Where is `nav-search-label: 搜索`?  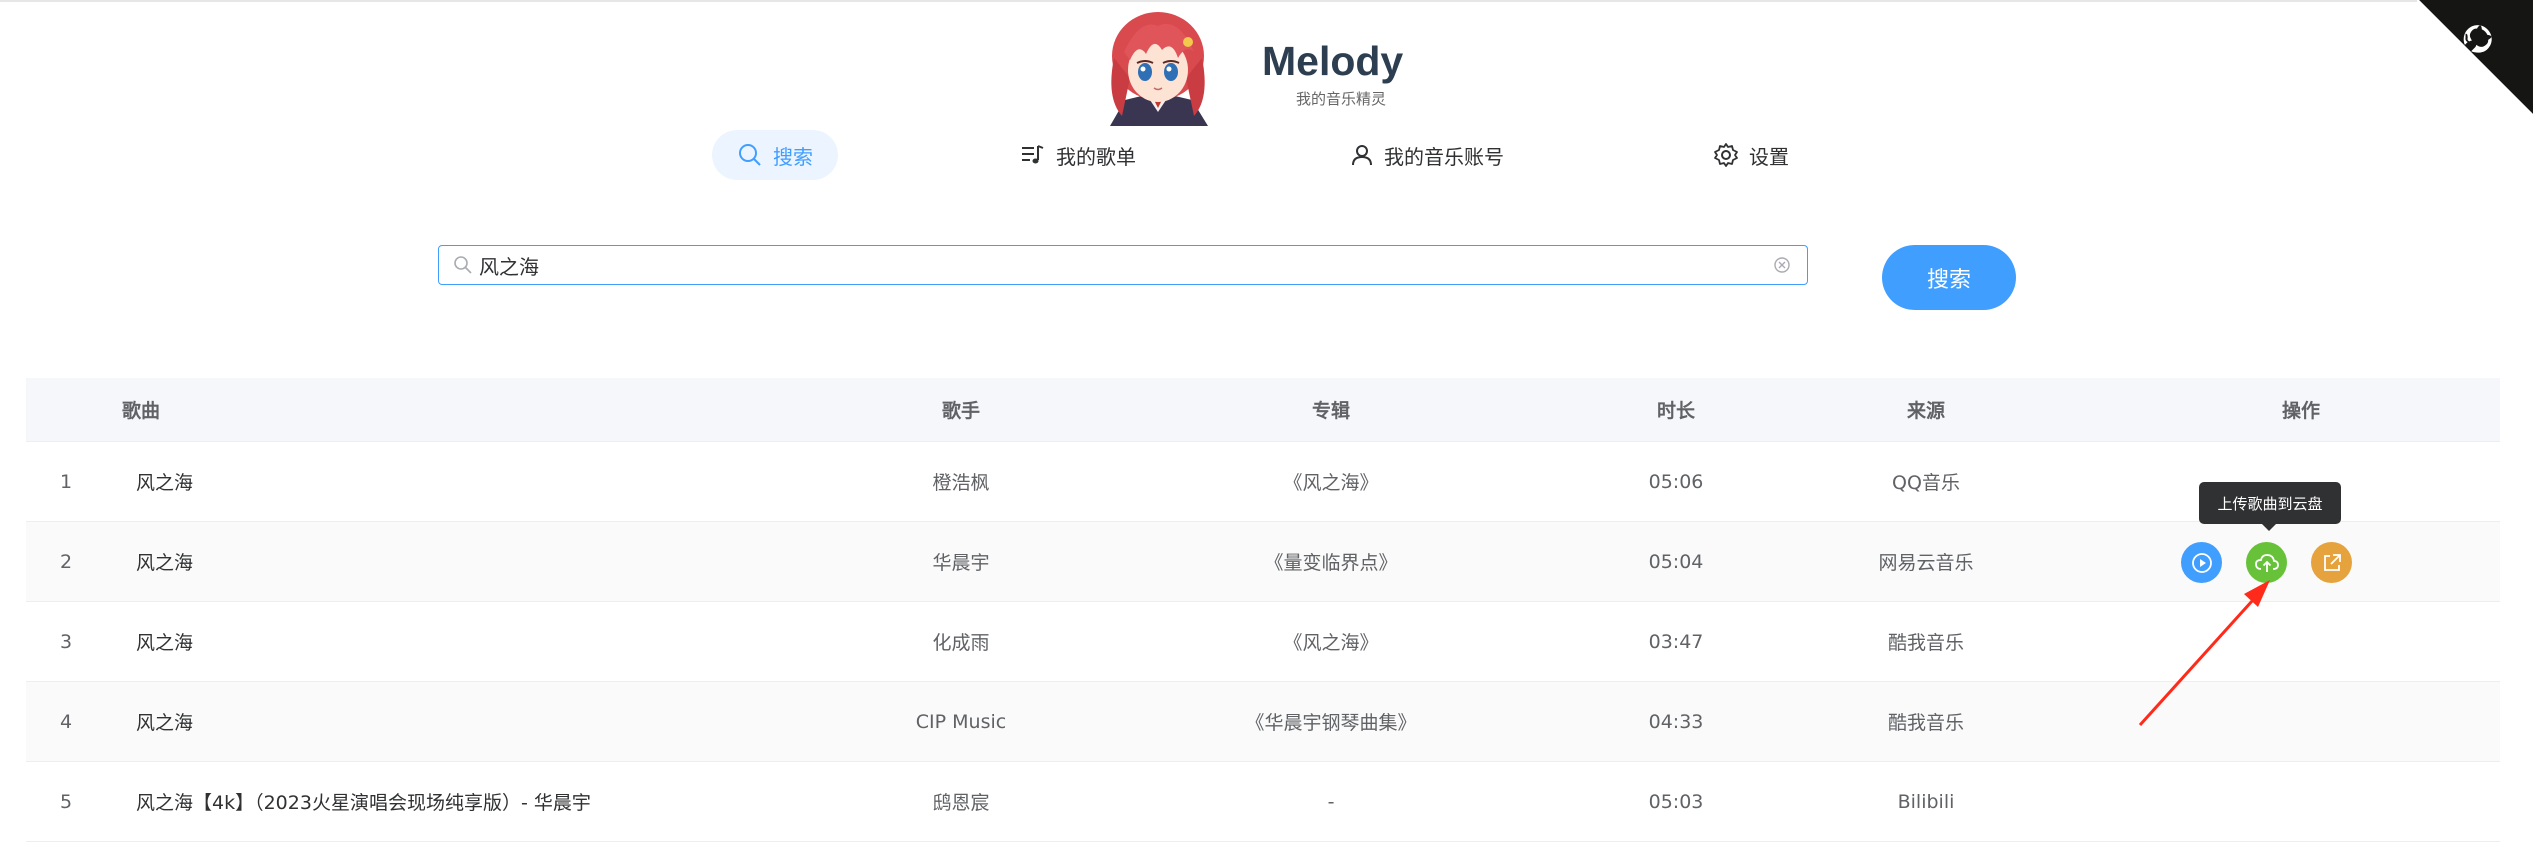
nav-search-label: 搜索 is located at coordinates (793, 156).